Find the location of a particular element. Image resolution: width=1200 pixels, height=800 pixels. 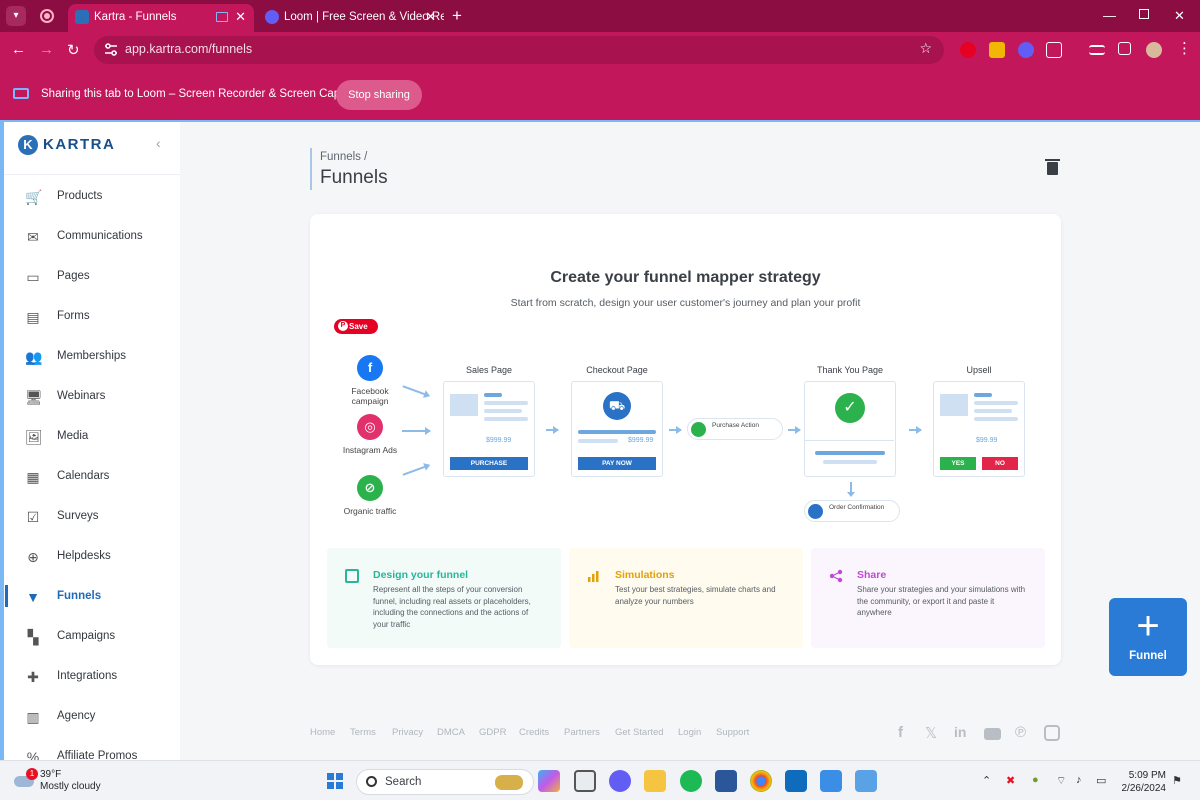

sidebar-item-pages: ▭ Pages is located at coordinates (92, 277).